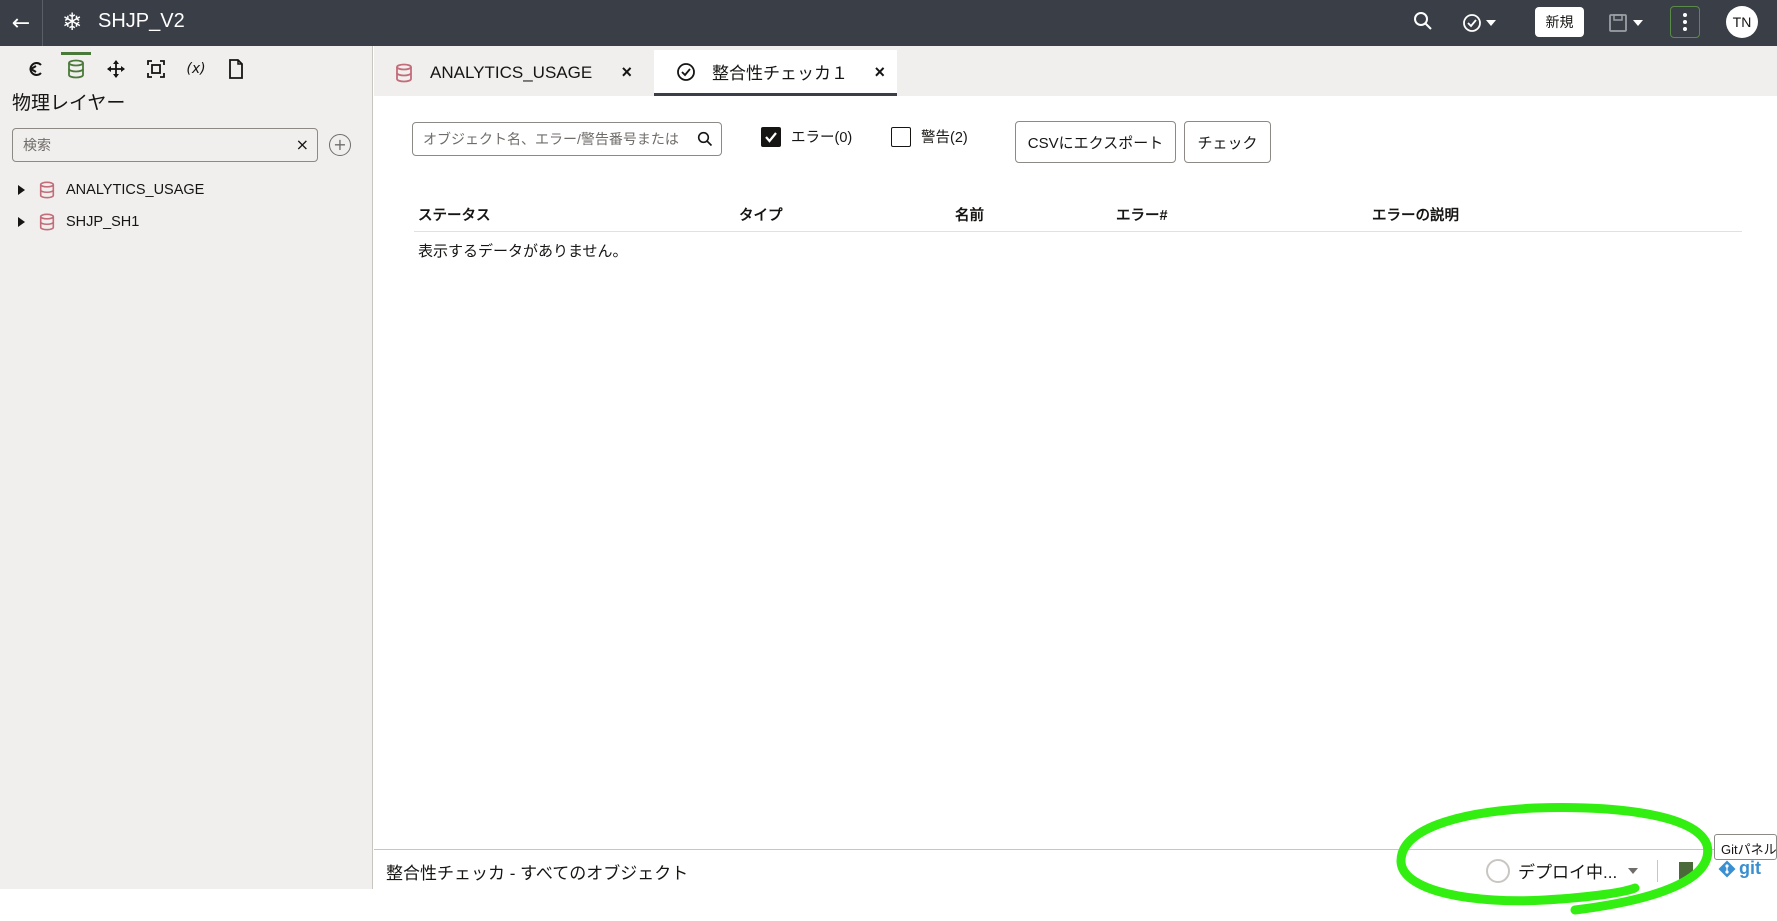  What do you see at coordinates (1142, 214) in the screenshot?
I see `column-header-error-number: エラー#` at bounding box center [1142, 214].